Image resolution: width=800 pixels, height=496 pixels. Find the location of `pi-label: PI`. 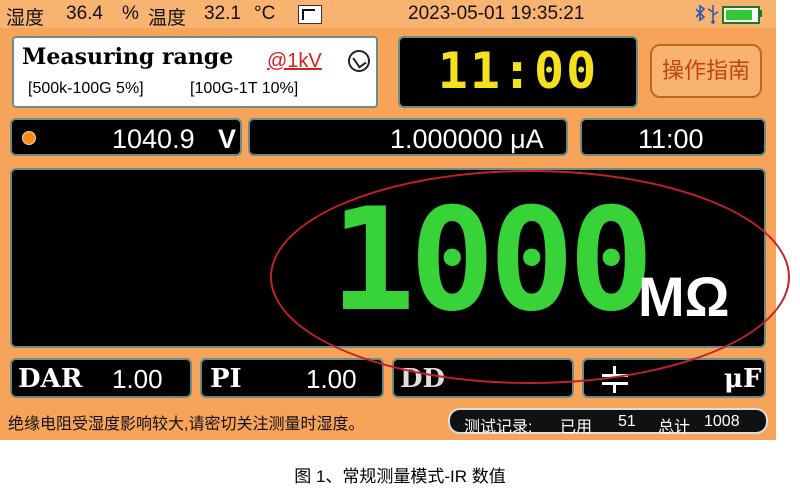

pi-label: PI is located at coordinates (226, 379).